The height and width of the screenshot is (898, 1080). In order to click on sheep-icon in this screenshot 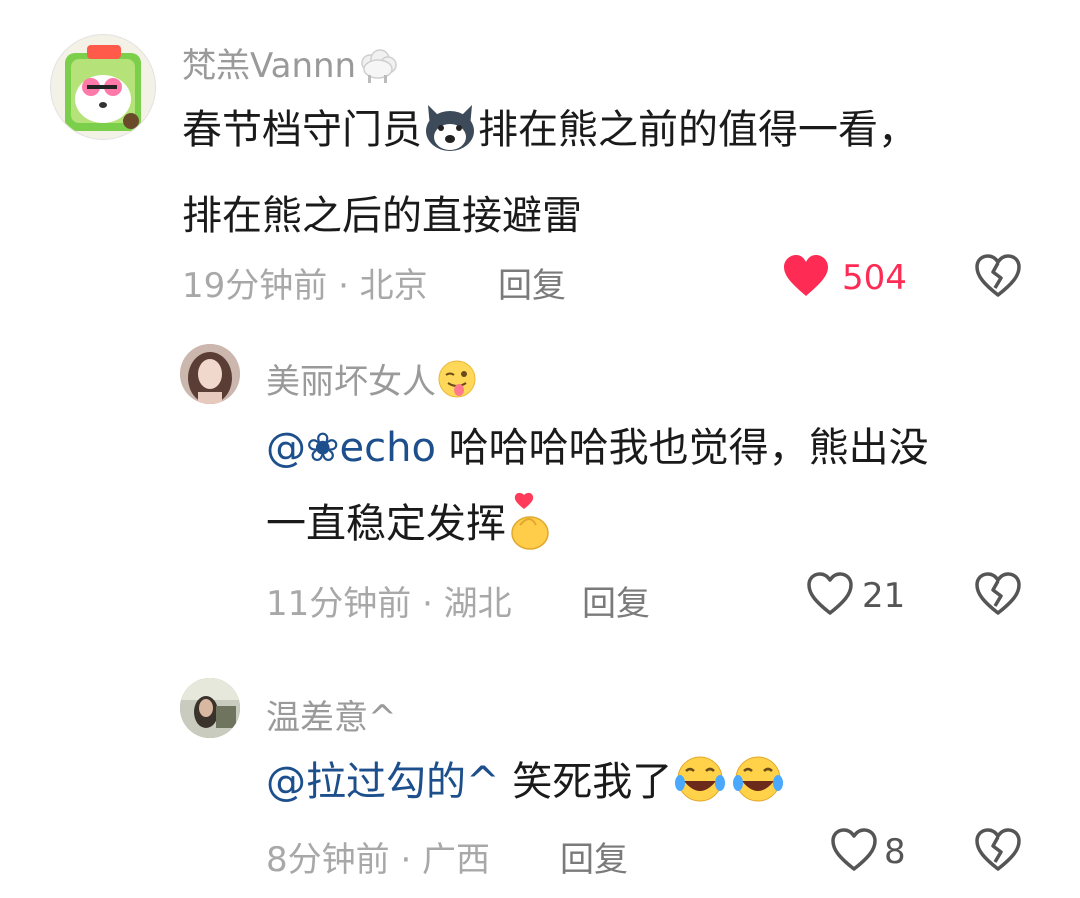, I will do `click(378, 71)`.